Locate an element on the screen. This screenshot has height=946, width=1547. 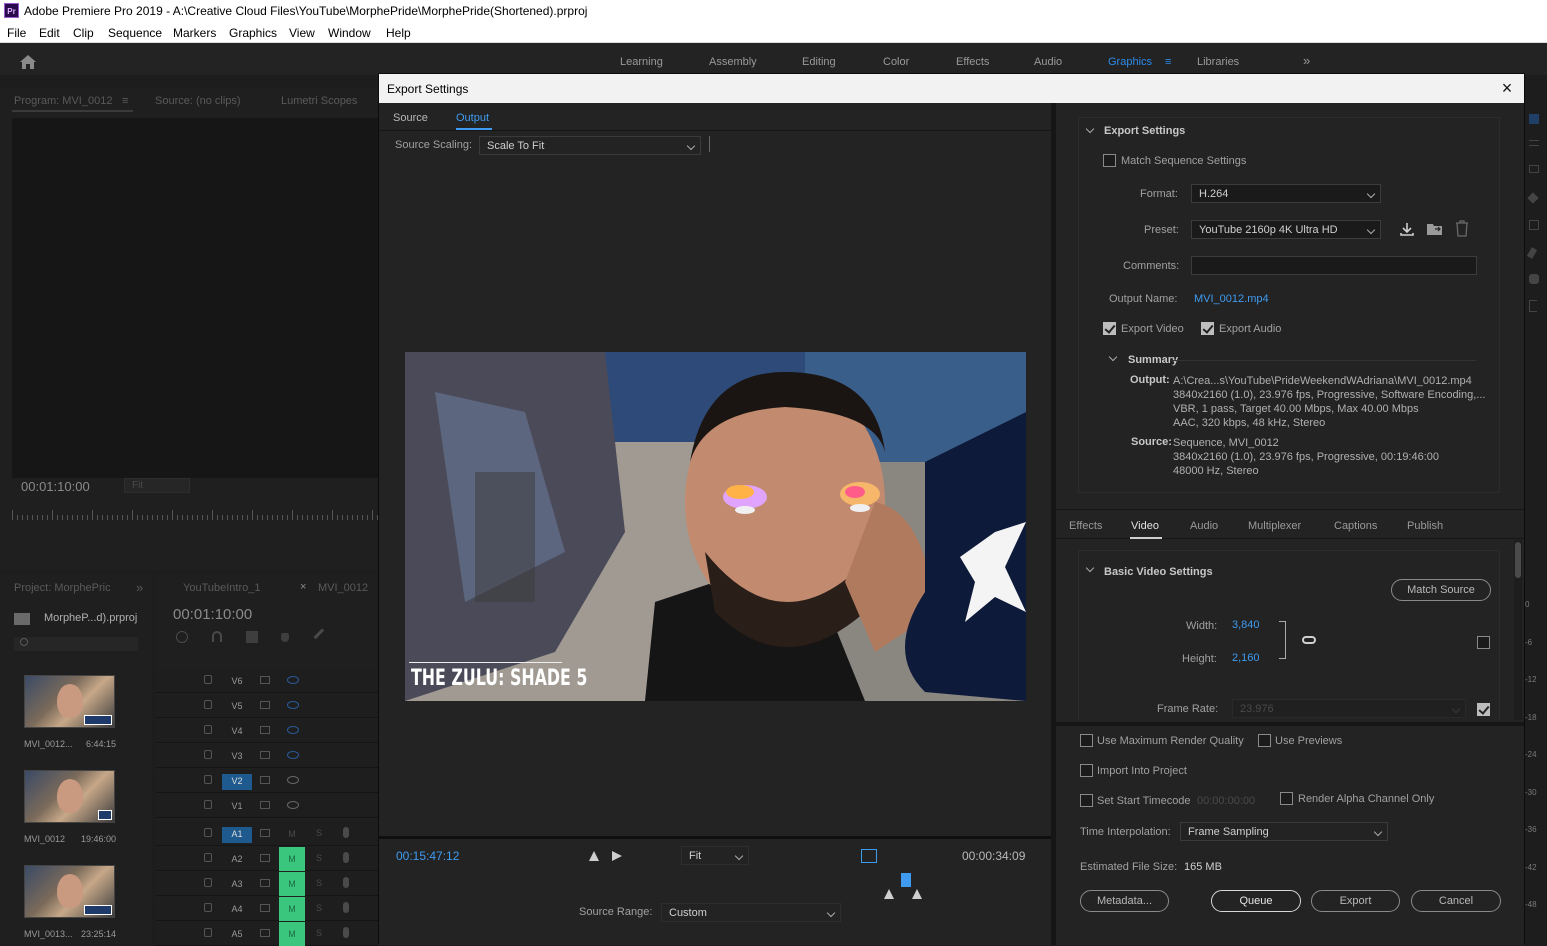
track-row-a2: A2 M S is located at coordinates (267, 859).